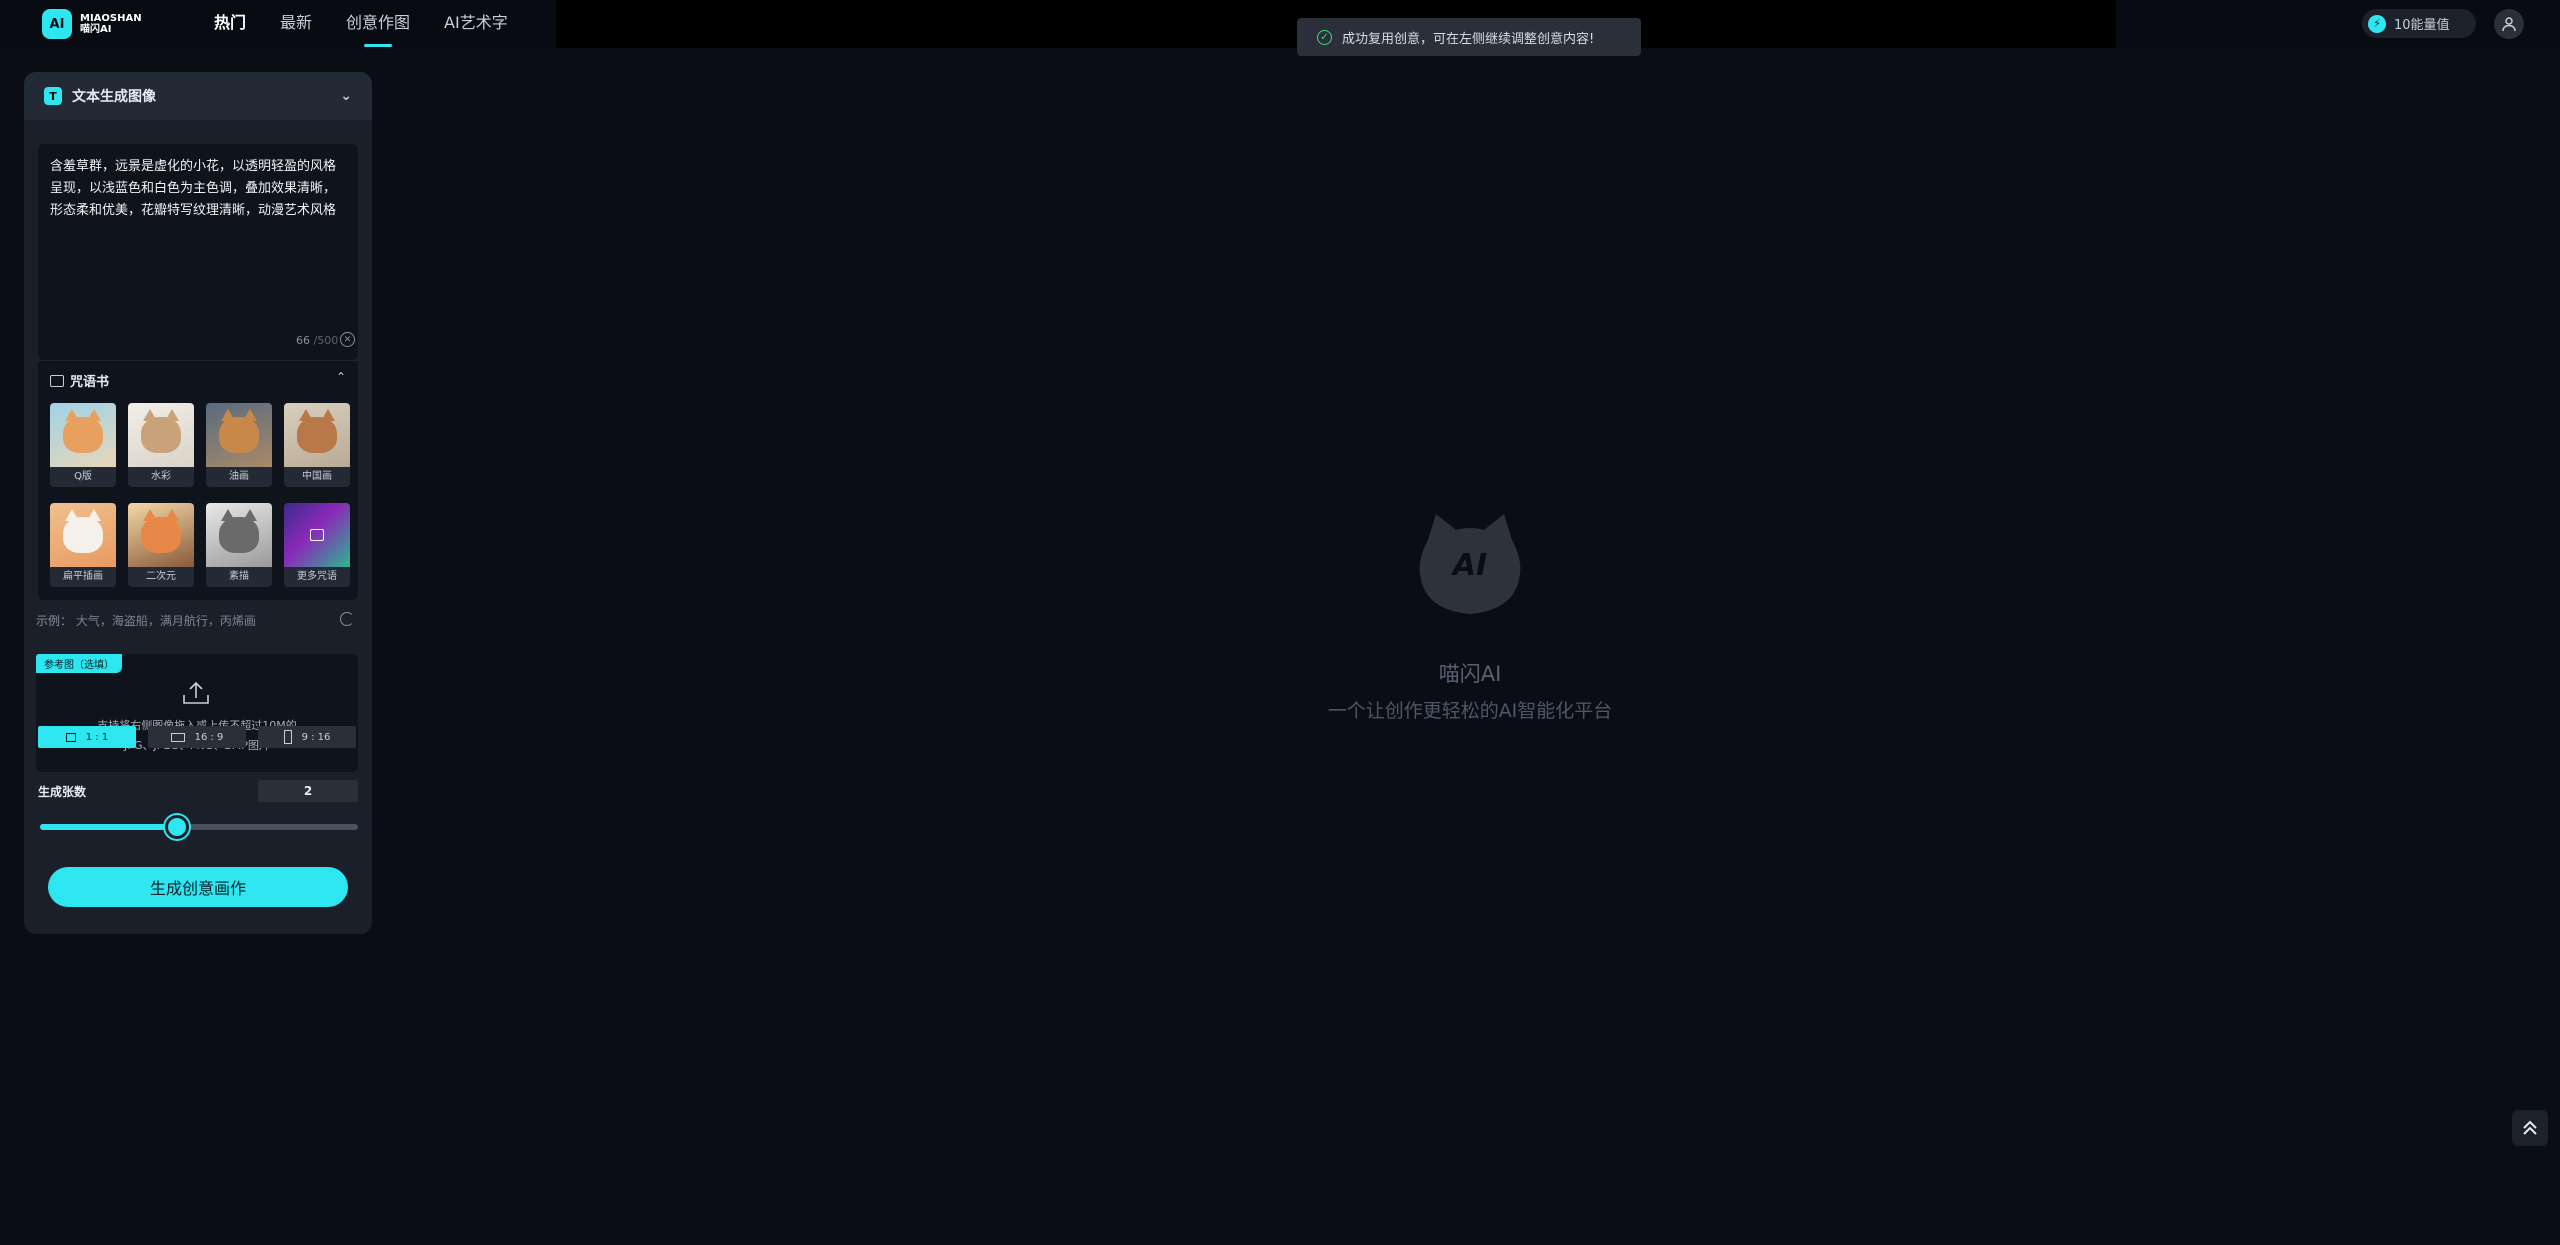  I want to click on example-text: 大气，海盗船，满月航行，丙烯画, so click(166, 621).